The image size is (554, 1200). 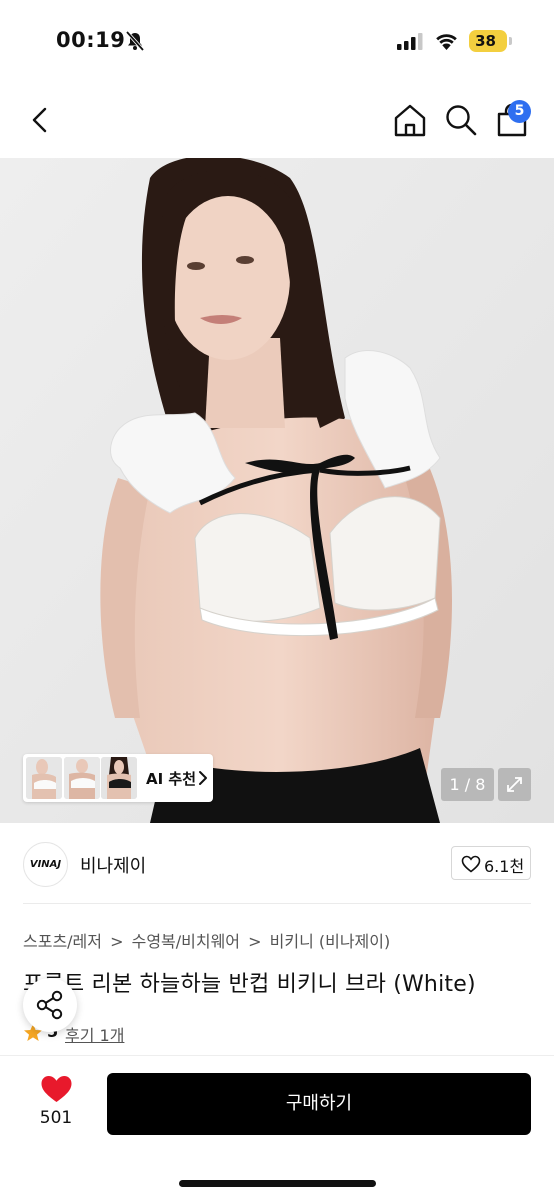 I want to click on divider, so click(x=277, y=903).